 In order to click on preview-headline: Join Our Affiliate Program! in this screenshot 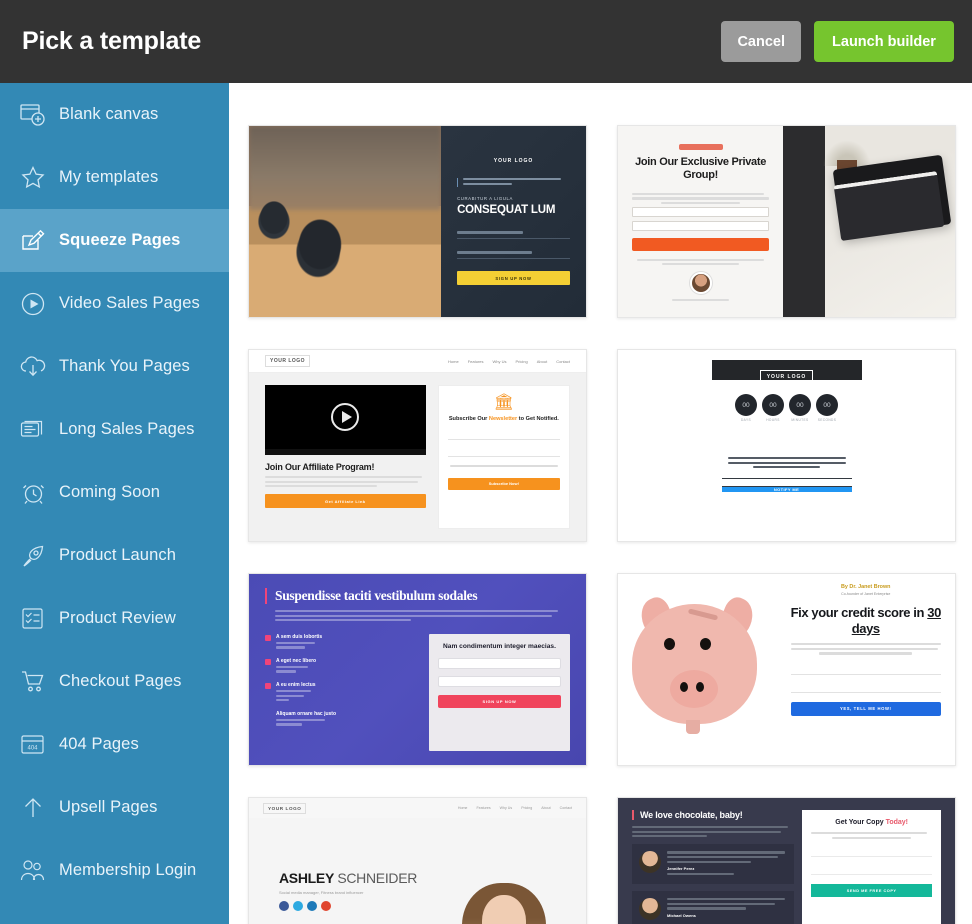, I will do `click(320, 467)`.